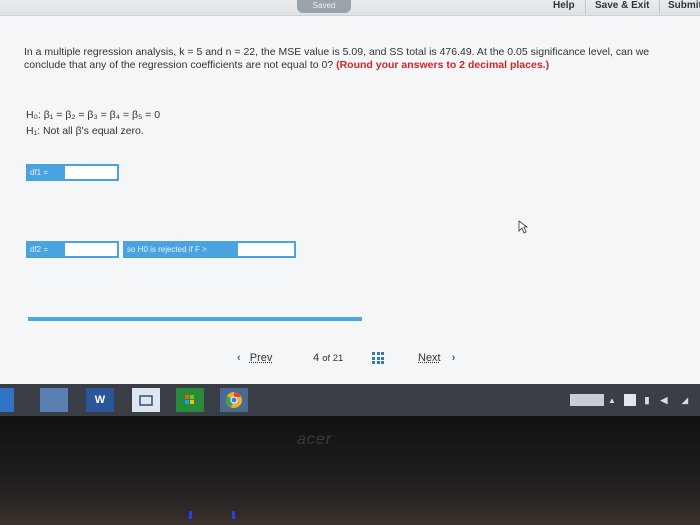 The width and height of the screenshot is (700, 525). What do you see at coordinates (647, 400) in the screenshot?
I see `battery-icon: ▮` at bounding box center [647, 400].